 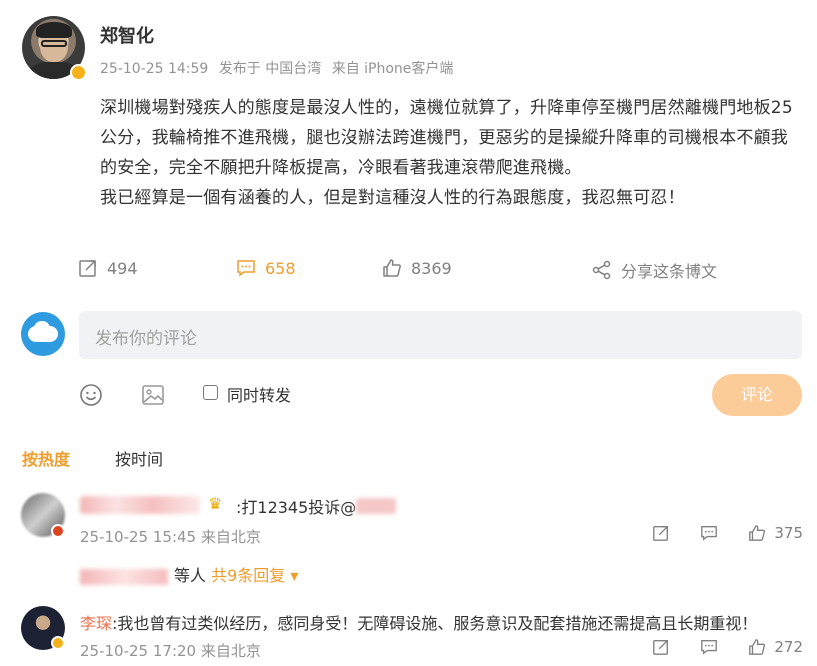 What do you see at coordinates (122, 268) in the screenshot?
I see `repost-count: 494` at bounding box center [122, 268].